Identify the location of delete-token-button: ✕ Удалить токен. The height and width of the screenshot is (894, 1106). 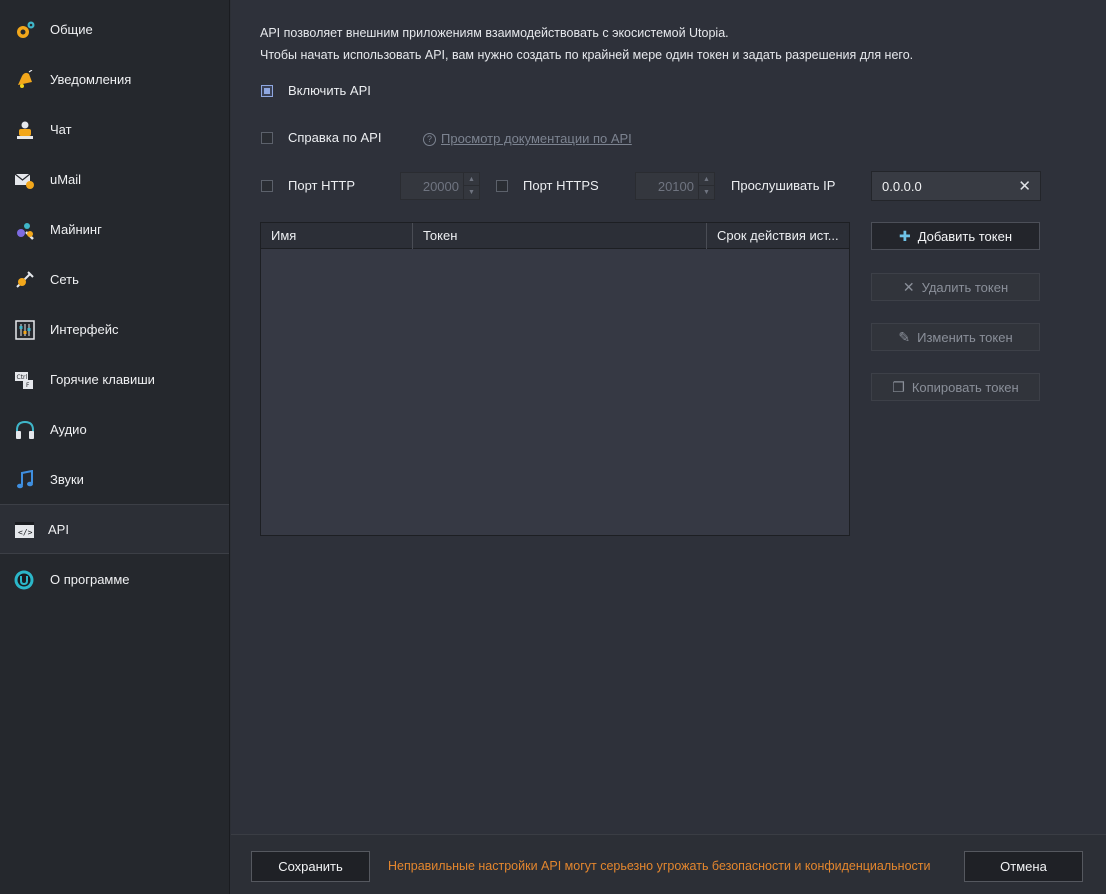
(955, 287).